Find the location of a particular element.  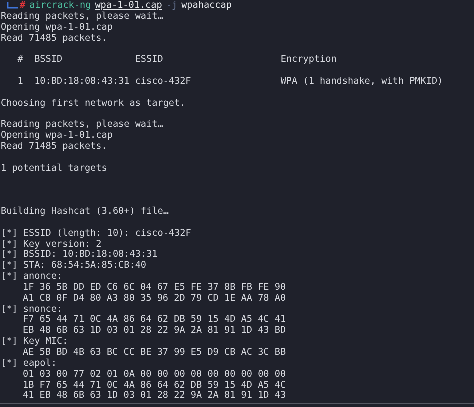

table-cell-text: 10:BD:18:08:43:31 is located at coordinates (82, 82).